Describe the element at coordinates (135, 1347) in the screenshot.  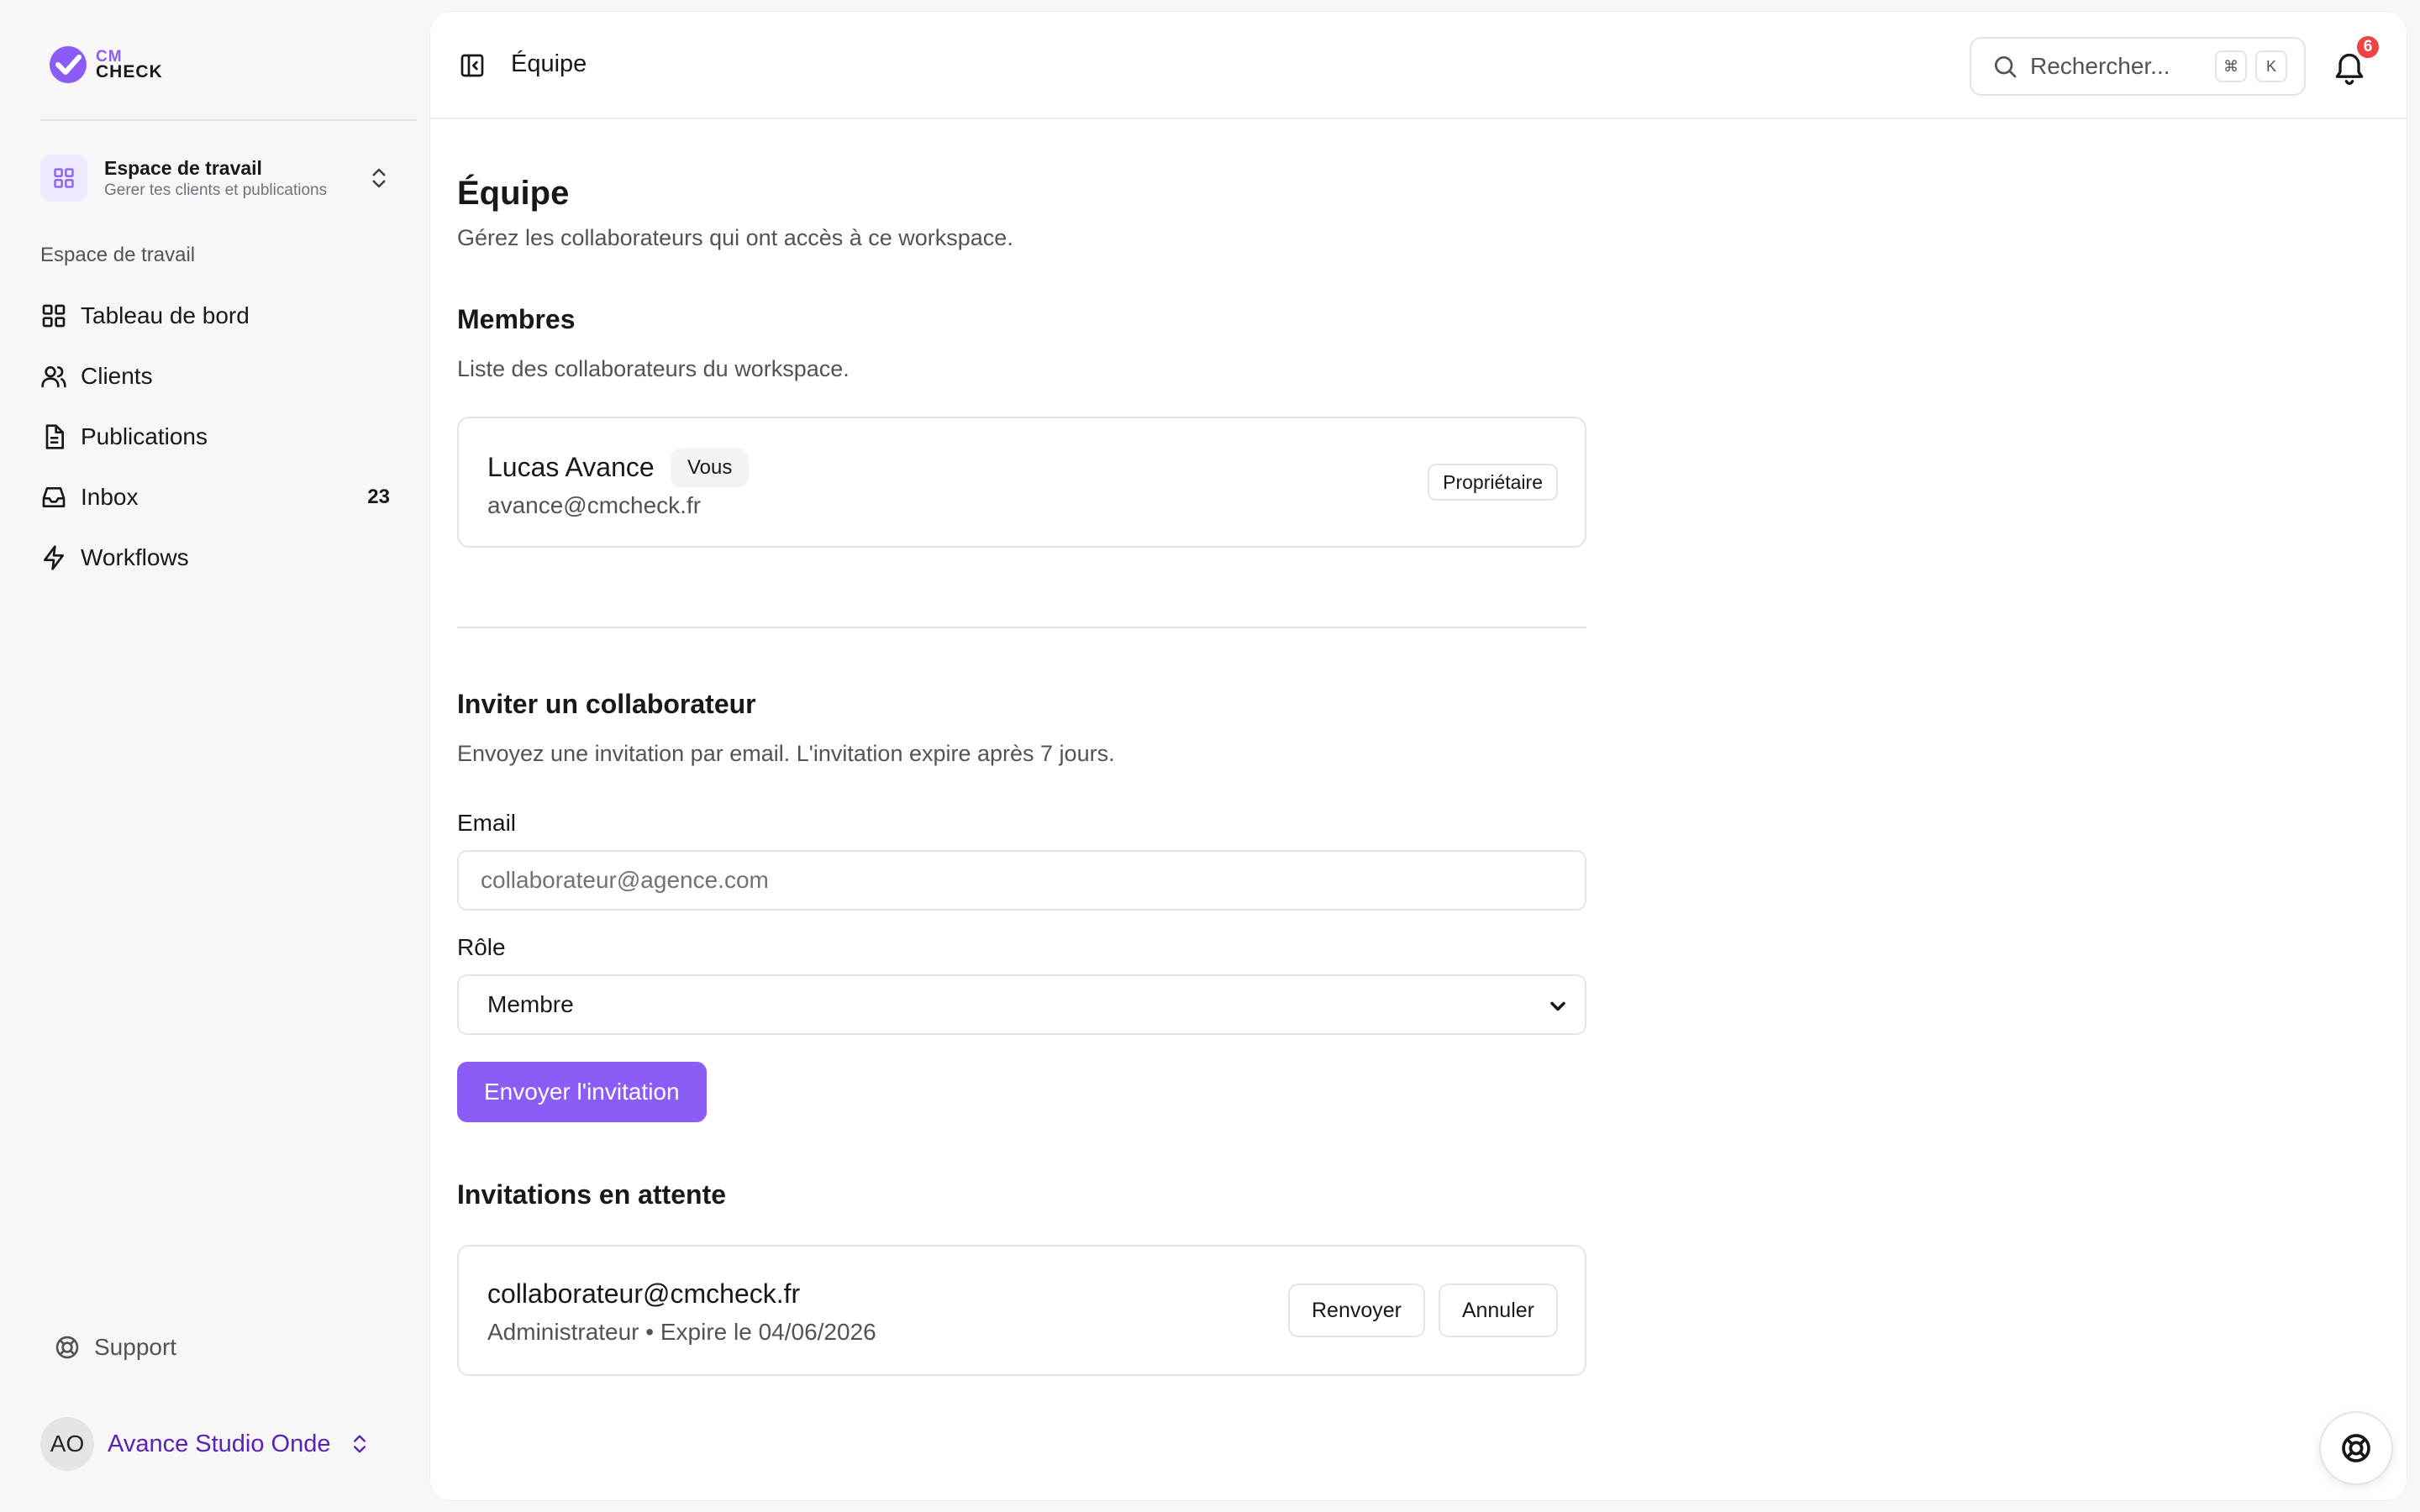
I see `support-label: Support` at that location.